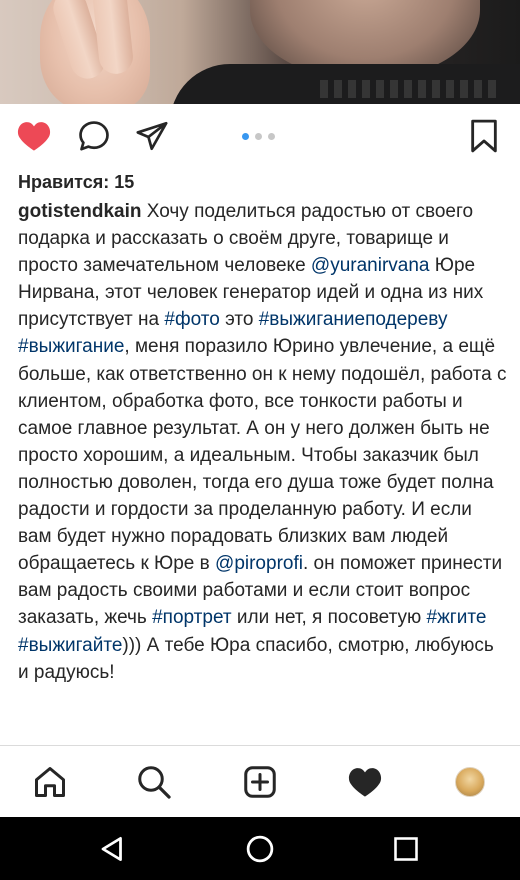 The image size is (520, 880). I want to click on heart-filled-icon, so click(34, 136).